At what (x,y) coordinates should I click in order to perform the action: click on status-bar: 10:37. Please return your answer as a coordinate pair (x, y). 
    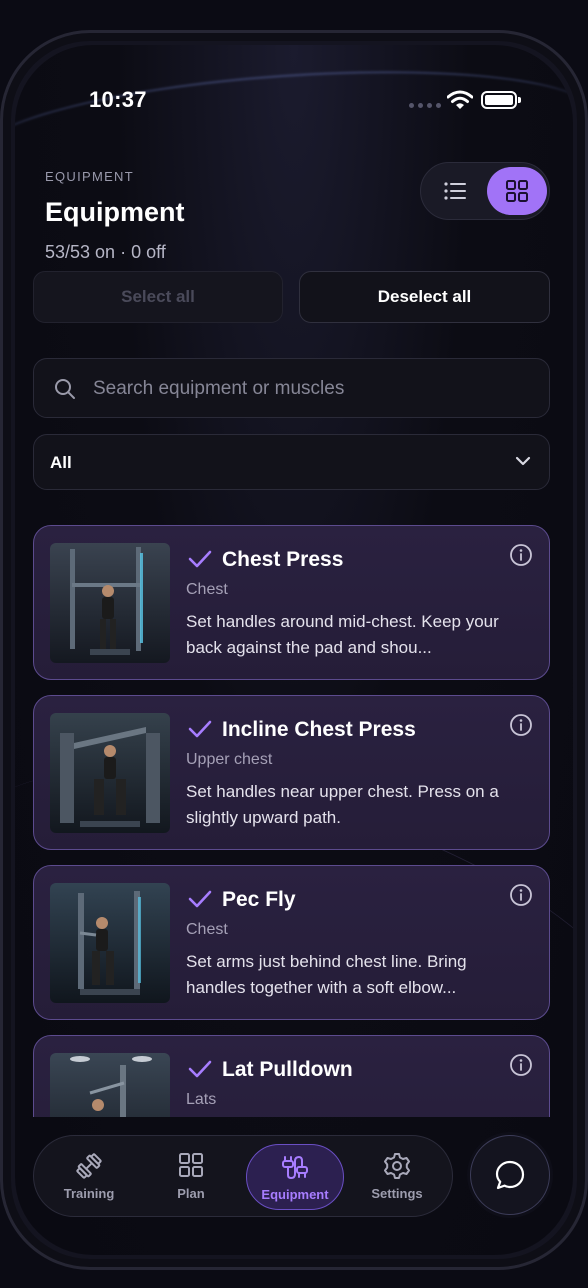
    Looking at the image, I should click on (294, 95).